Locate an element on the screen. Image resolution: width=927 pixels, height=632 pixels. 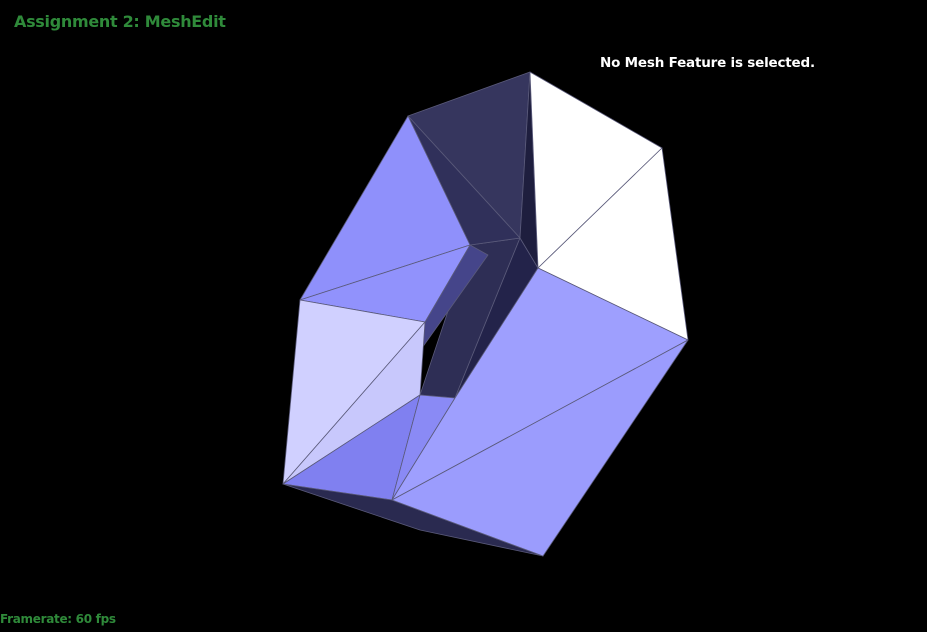
framerate-label: Framerate: is located at coordinates (36, 619).